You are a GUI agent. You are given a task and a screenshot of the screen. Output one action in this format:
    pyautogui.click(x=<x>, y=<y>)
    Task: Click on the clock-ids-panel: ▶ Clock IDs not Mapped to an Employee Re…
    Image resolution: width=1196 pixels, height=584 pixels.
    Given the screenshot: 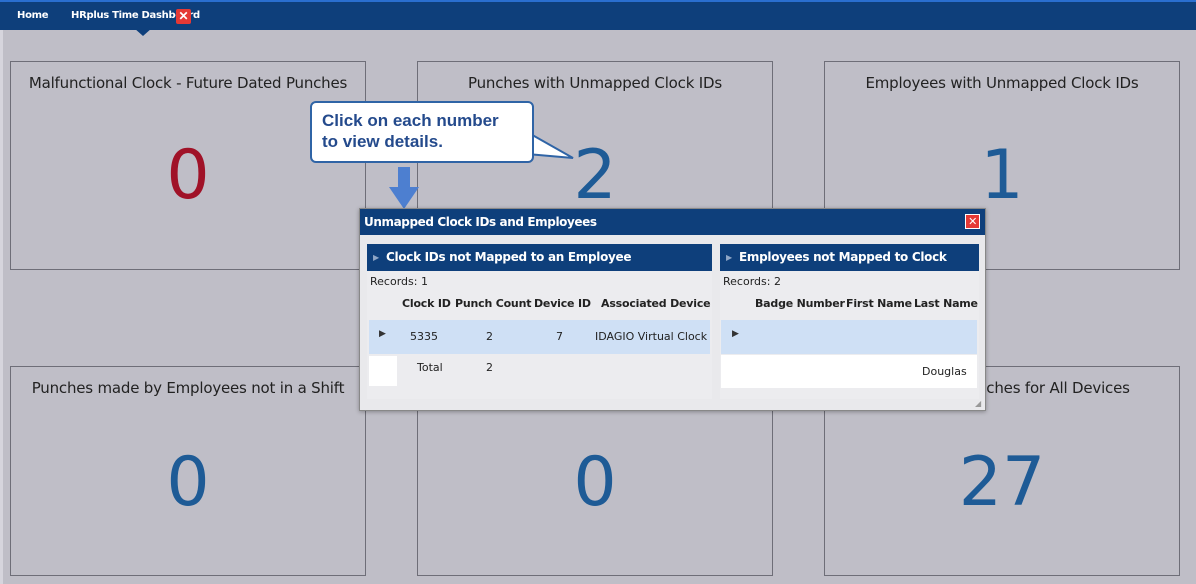 What is the action you would take?
    pyautogui.click(x=539, y=321)
    